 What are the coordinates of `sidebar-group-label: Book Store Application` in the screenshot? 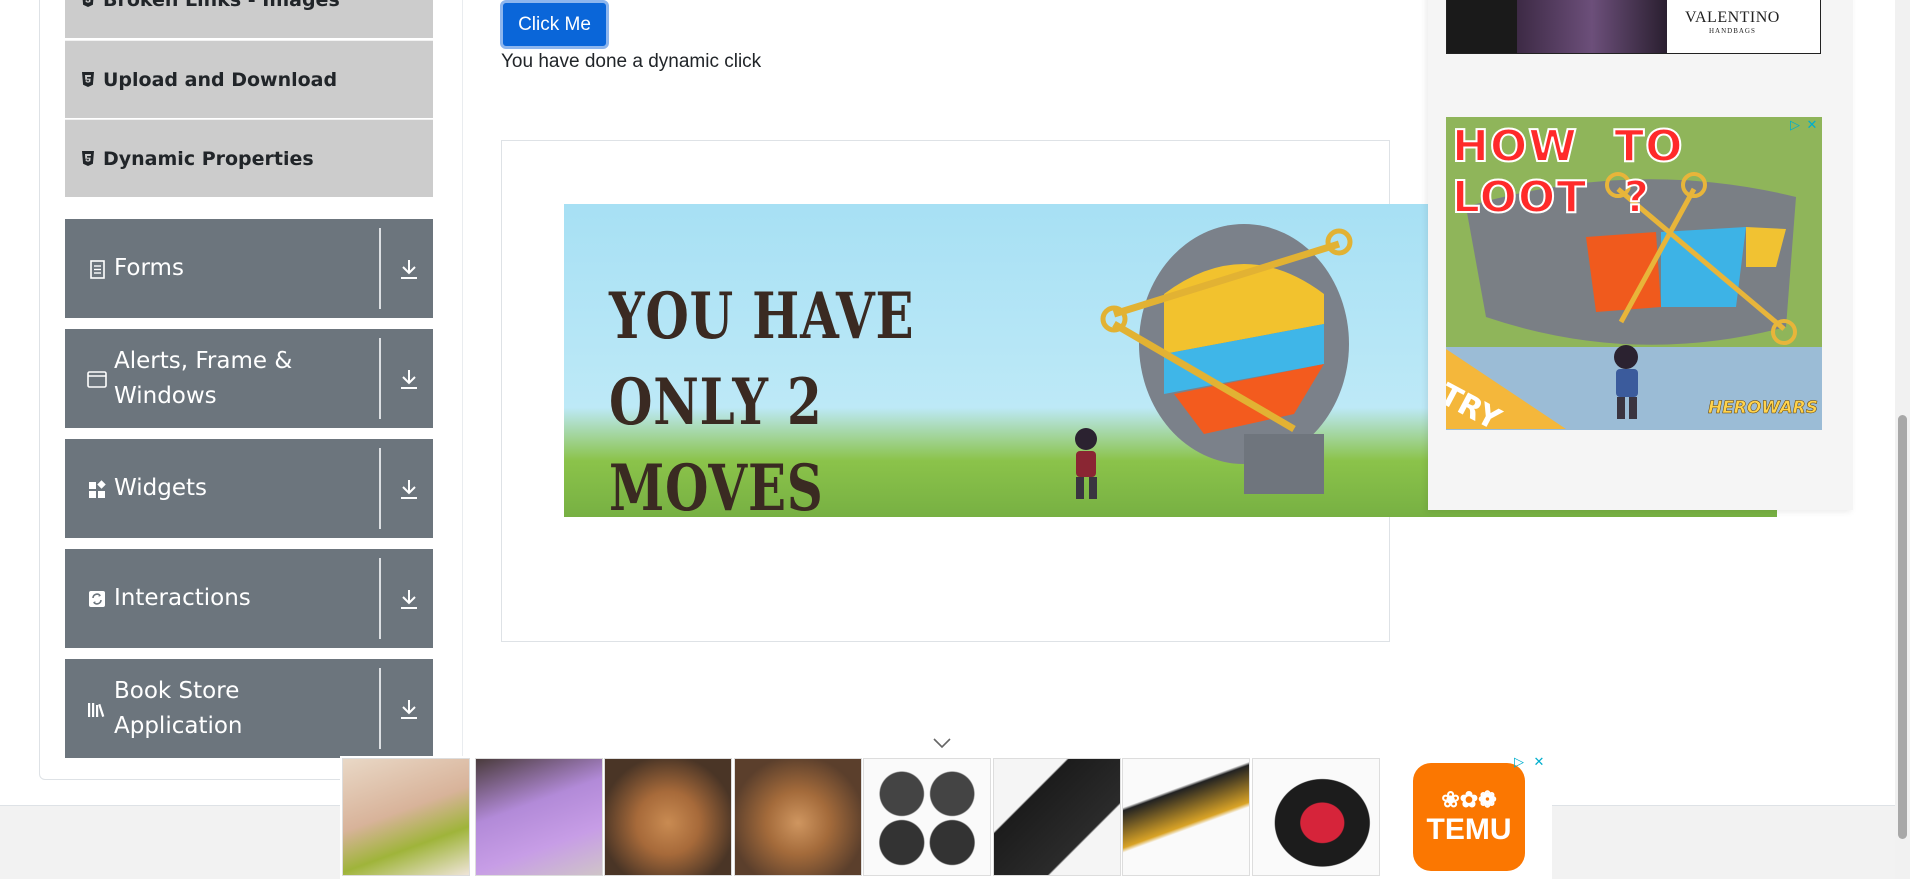 It's located at (178, 708).